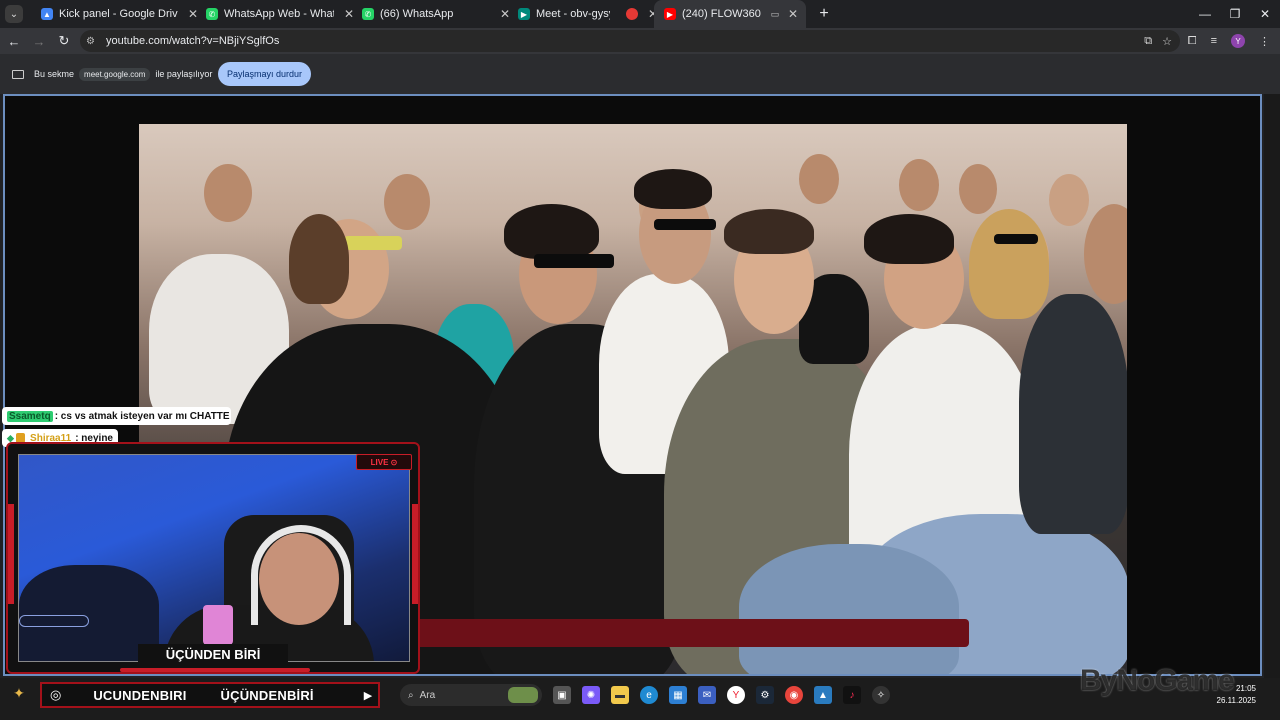 The height and width of the screenshot is (720, 1280). I want to click on tab-search-button: ⌄, so click(14, 14).